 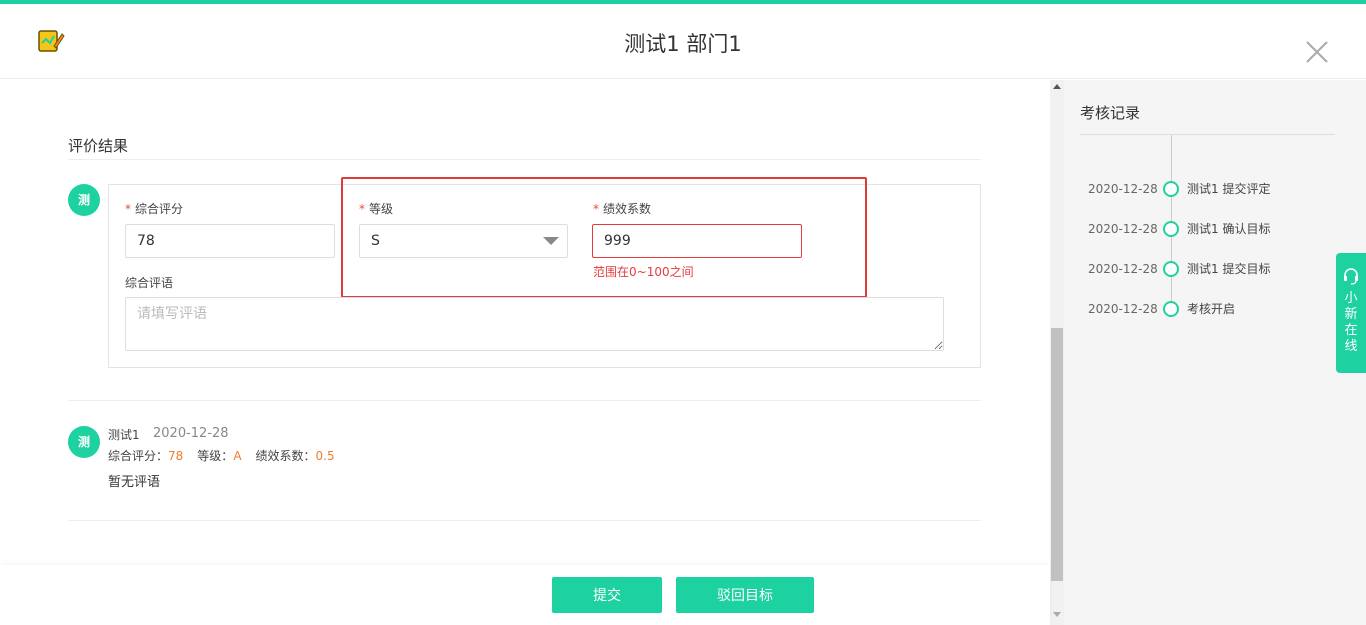 What do you see at coordinates (1057, 454) in the screenshot?
I see `scrollbar-thumb` at bounding box center [1057, 454].